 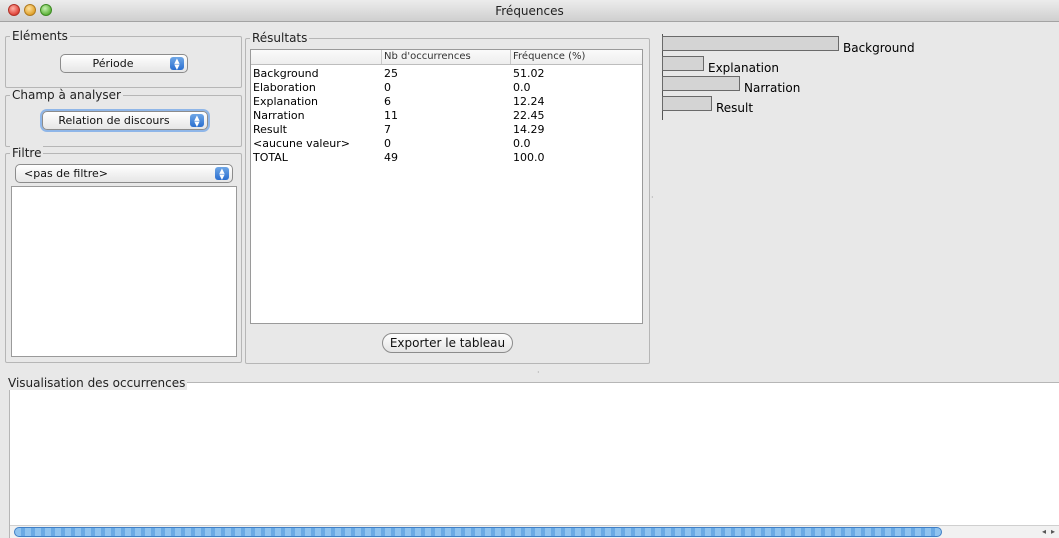 I want to click on chart-bar-label: Result, so click(x=735, y=108).